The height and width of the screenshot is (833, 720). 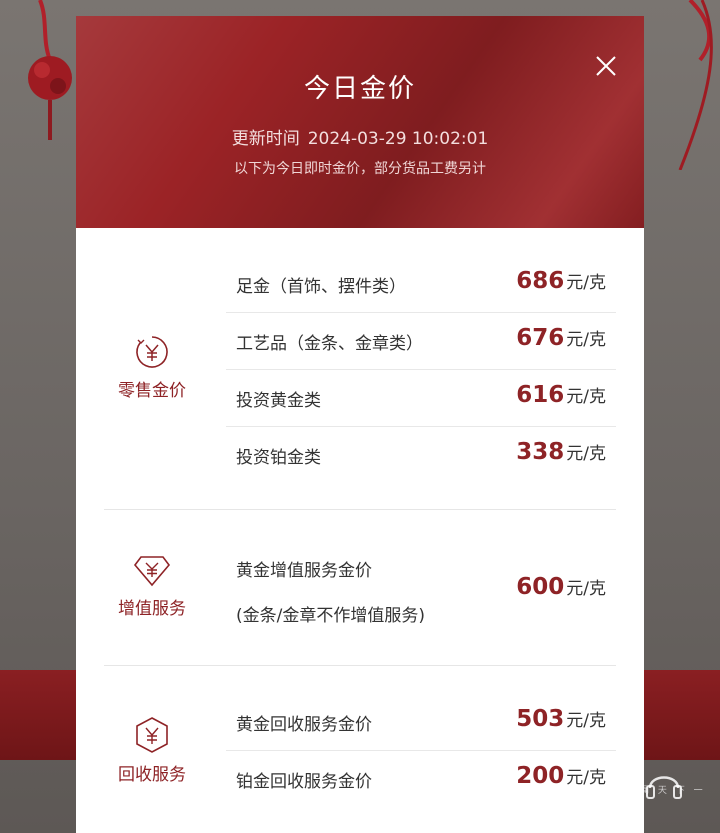 I want to click on price-number: 200, so click(x=540, y=776).